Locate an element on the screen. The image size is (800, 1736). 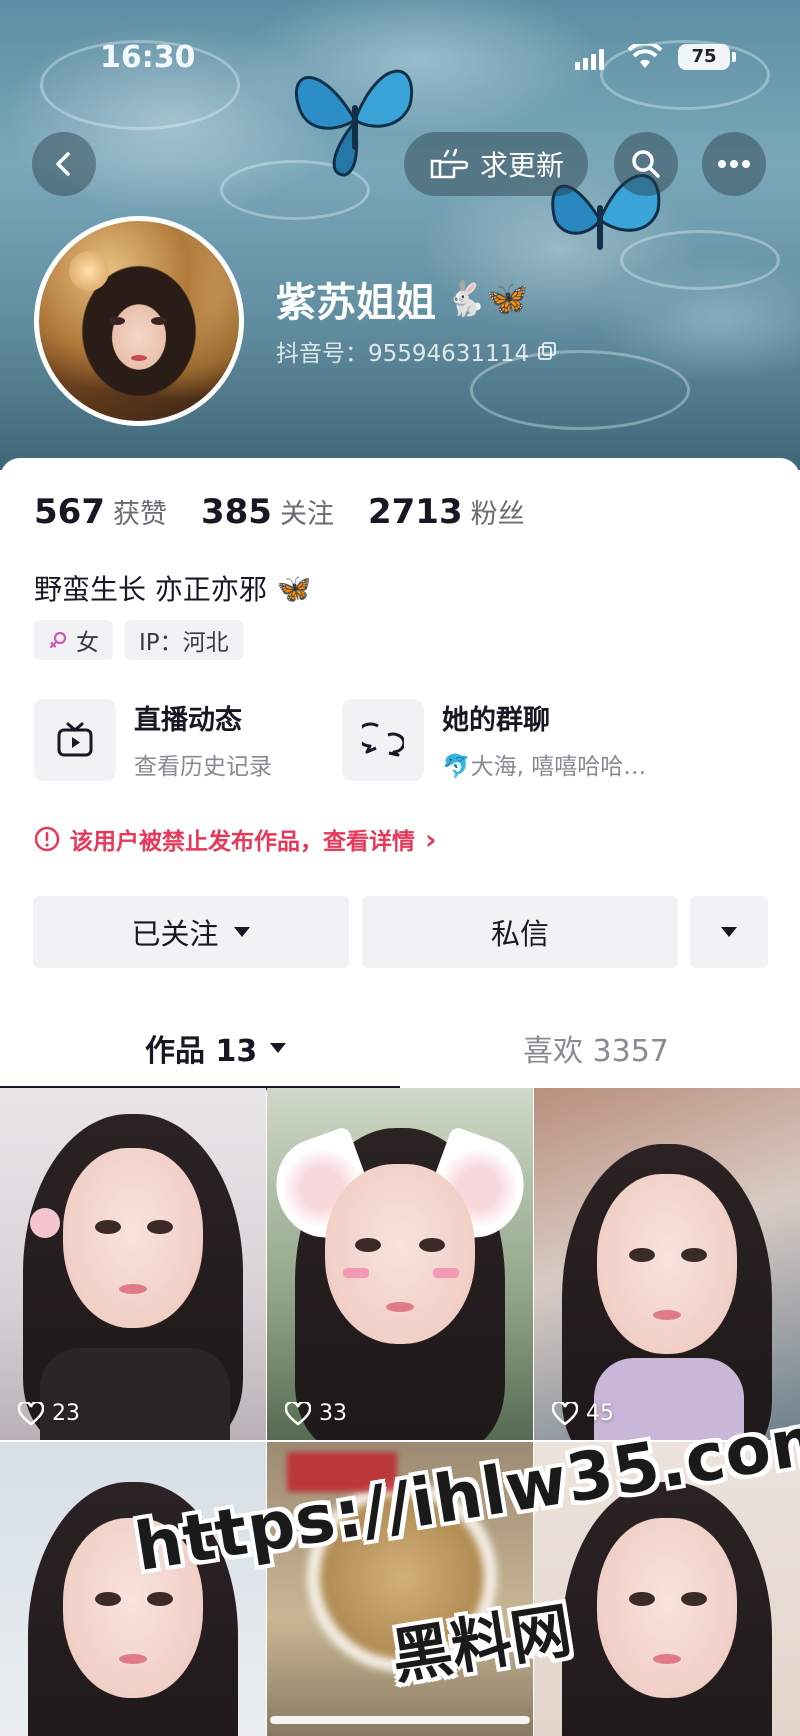
video-like-count: 33 is located at coordinates (316, 1413).